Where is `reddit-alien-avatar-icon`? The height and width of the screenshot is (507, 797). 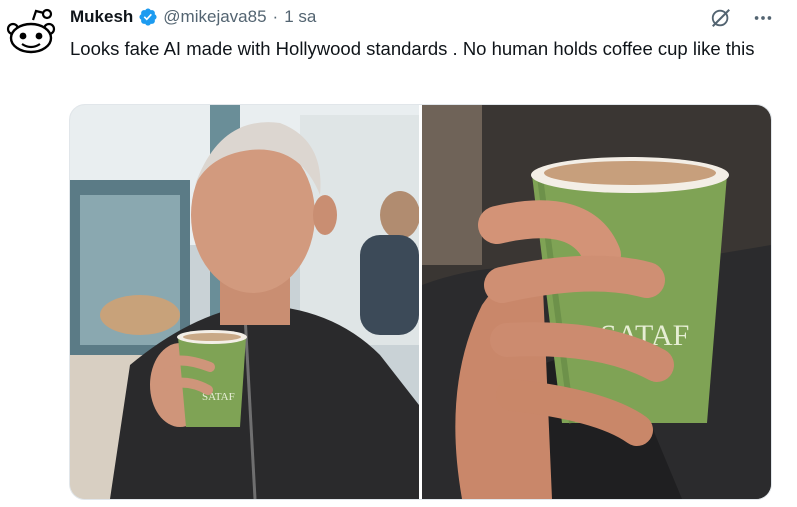 reddit-alien-avatar-icon is located at coordinates (31, 33).